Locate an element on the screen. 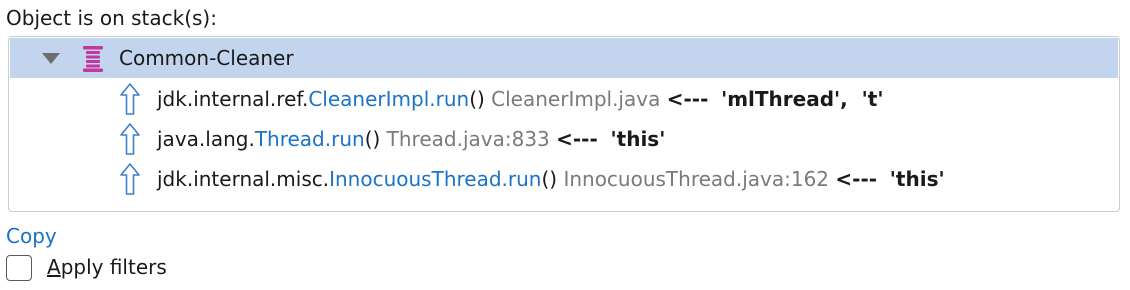 The width and height of the screenshot is (1130, 290). frame-location: Thread.java:833 is located at coordinates (468, 139).